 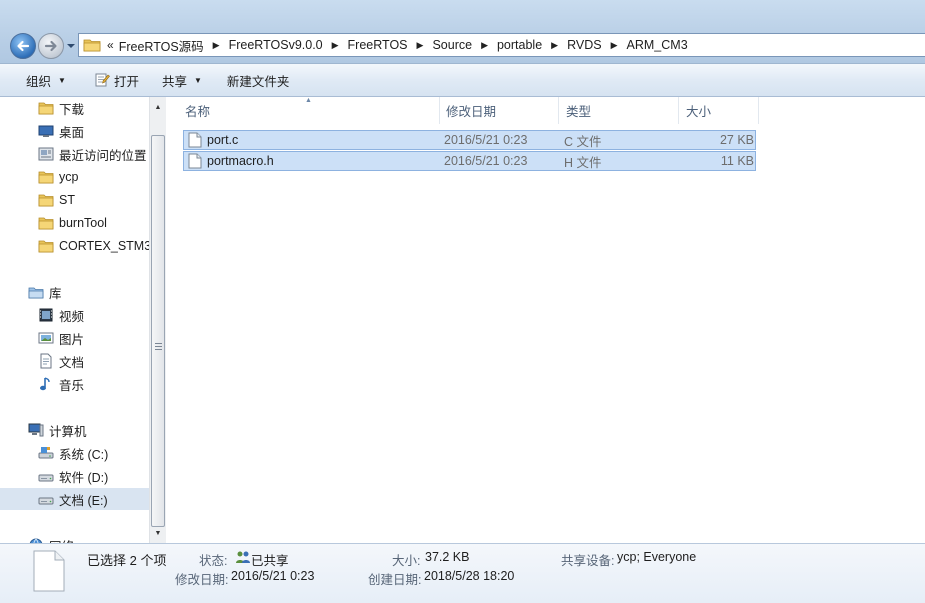 What do you see at coordinates (72, 316) in the screenshot?
I see `nav-label: 视频` at bounding box center [72, 316].